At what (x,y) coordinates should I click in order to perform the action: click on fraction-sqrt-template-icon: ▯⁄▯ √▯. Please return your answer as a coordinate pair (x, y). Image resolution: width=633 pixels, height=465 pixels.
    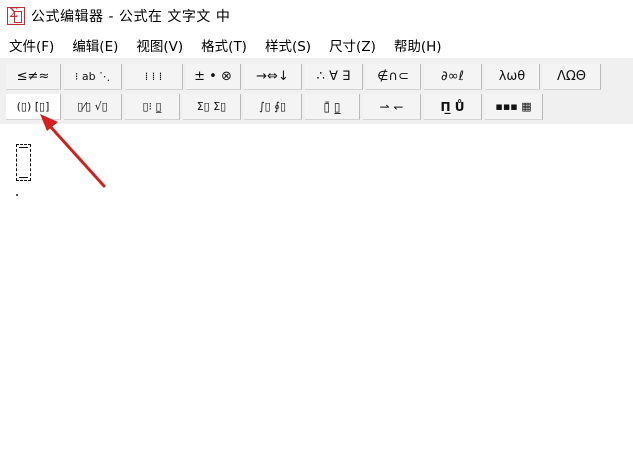
    Looking at the image, I should click on (92, 106).